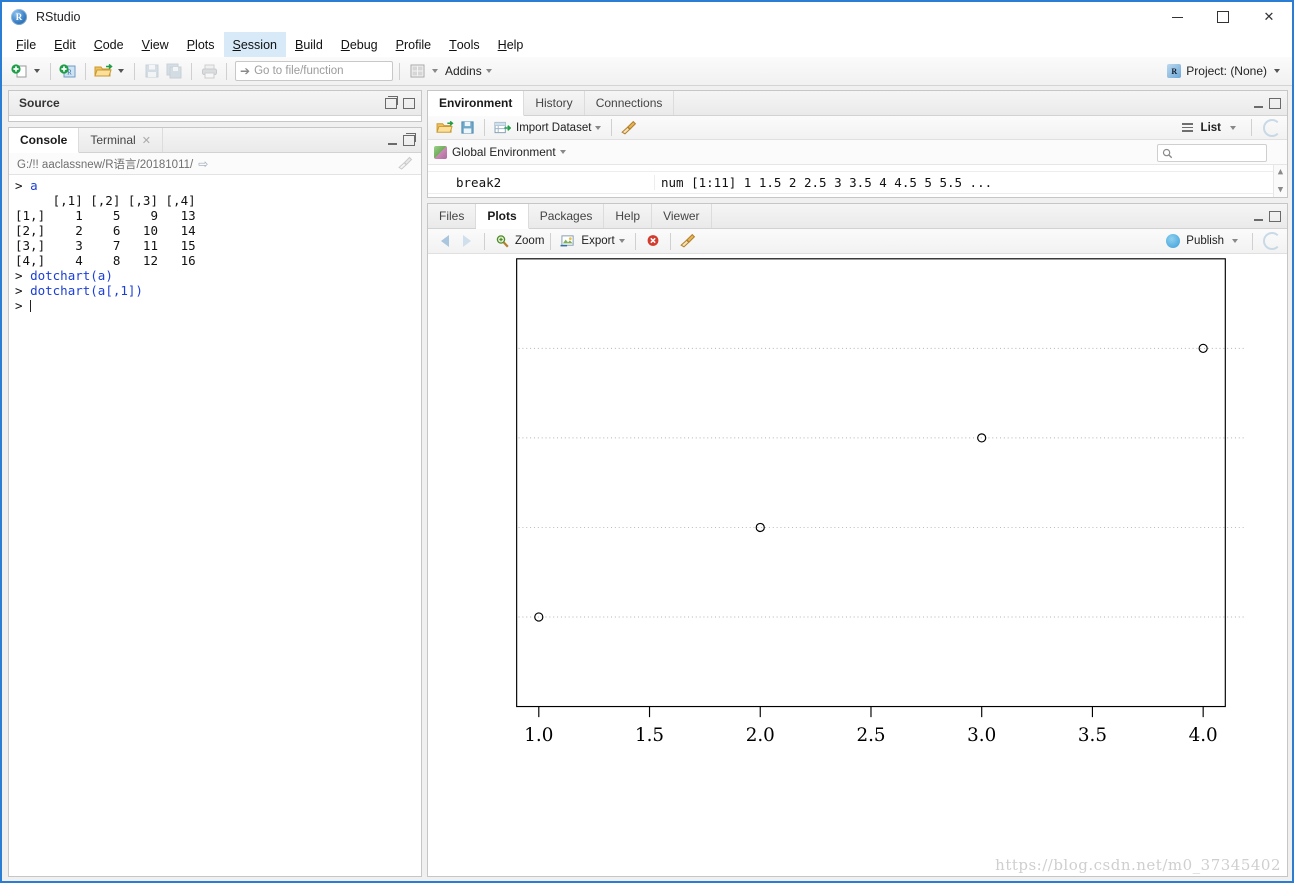 This screenshot has width=1294, height=883. What do you see at coordinates (1280, 181) in the screenshot?
I see `environment-scrollbar: ▲ ▼` at bounding box center [1280, 181].